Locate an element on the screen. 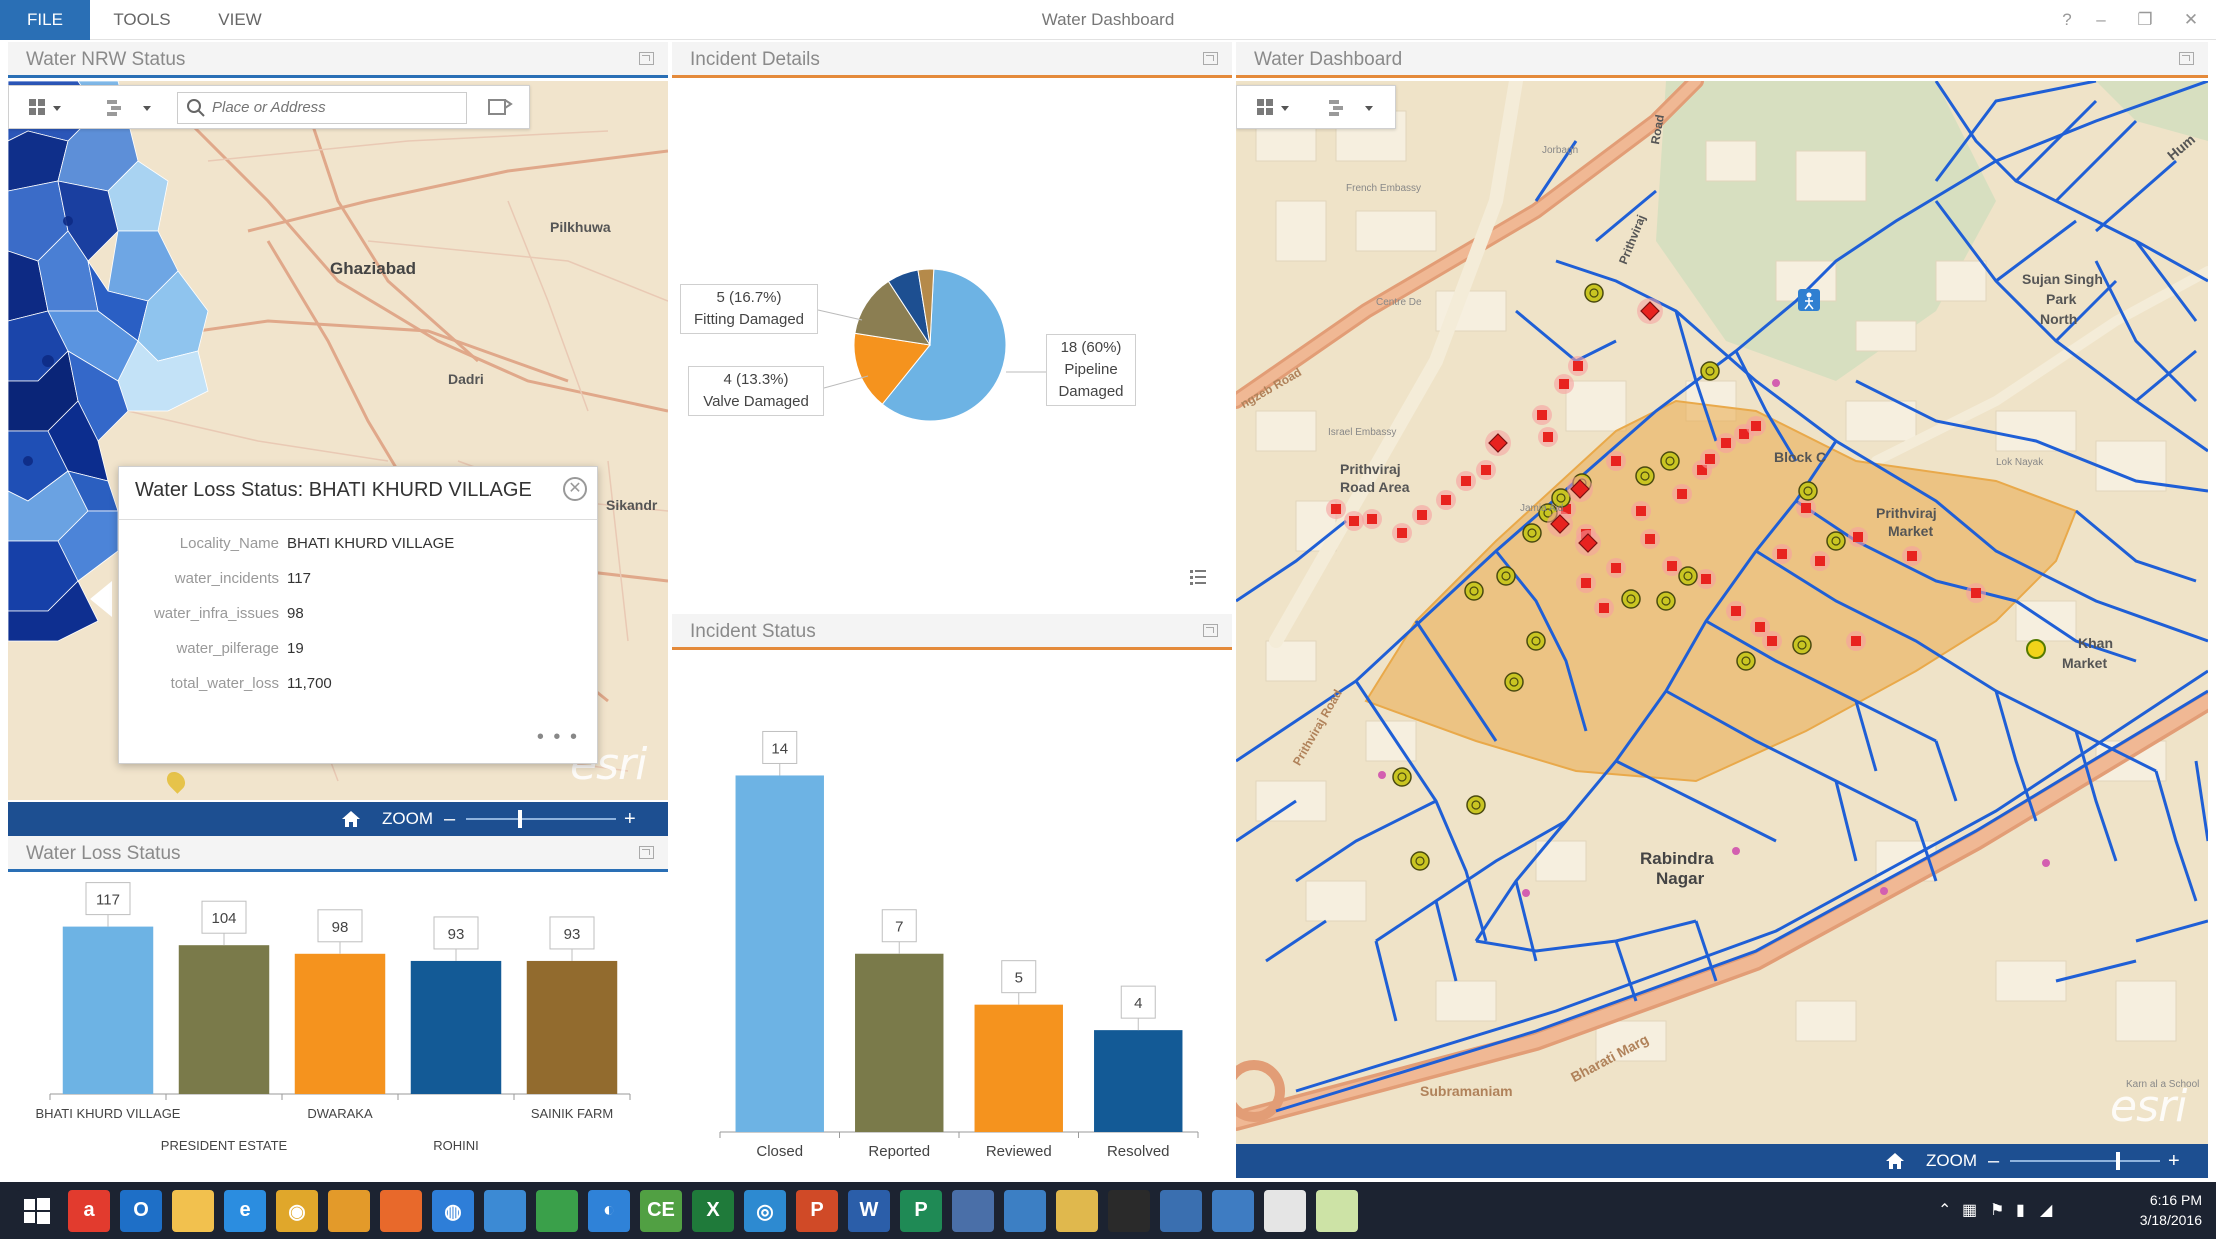  system-clock: 6:16 PM 3/18/2016 is located at coordinates (2171, 1210).